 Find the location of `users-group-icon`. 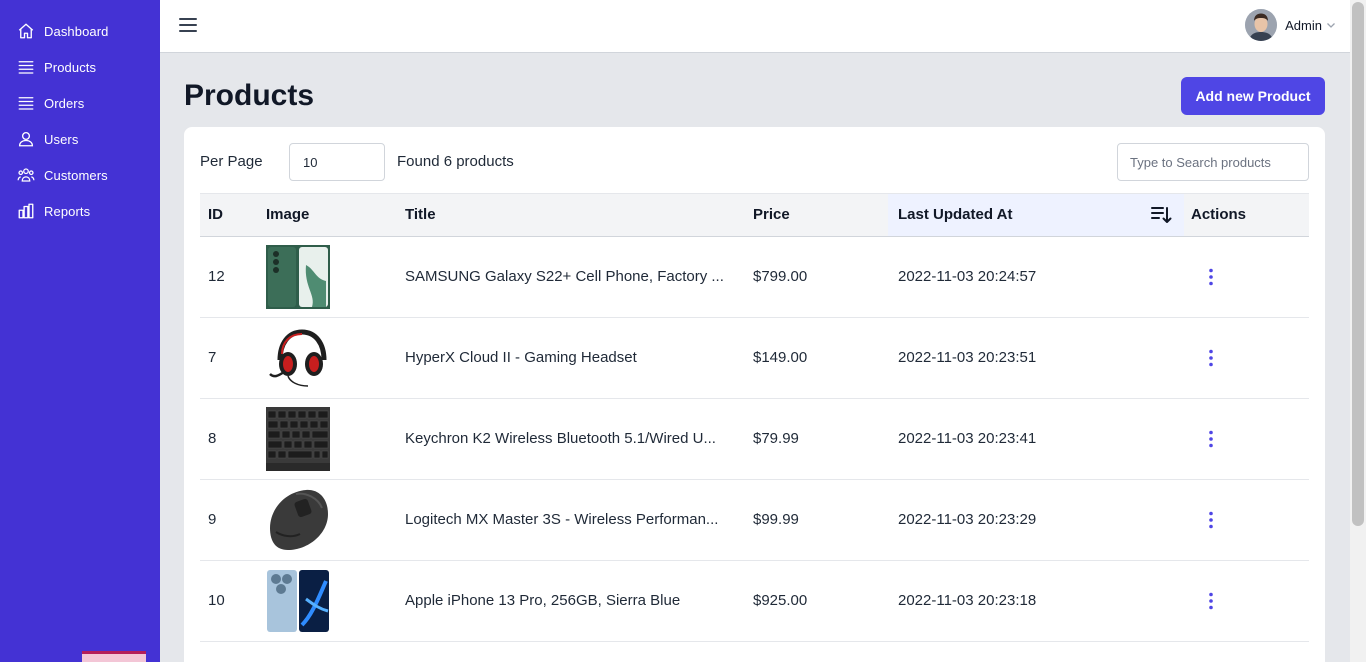

users-group-icon is located at coordinates (26, 175).